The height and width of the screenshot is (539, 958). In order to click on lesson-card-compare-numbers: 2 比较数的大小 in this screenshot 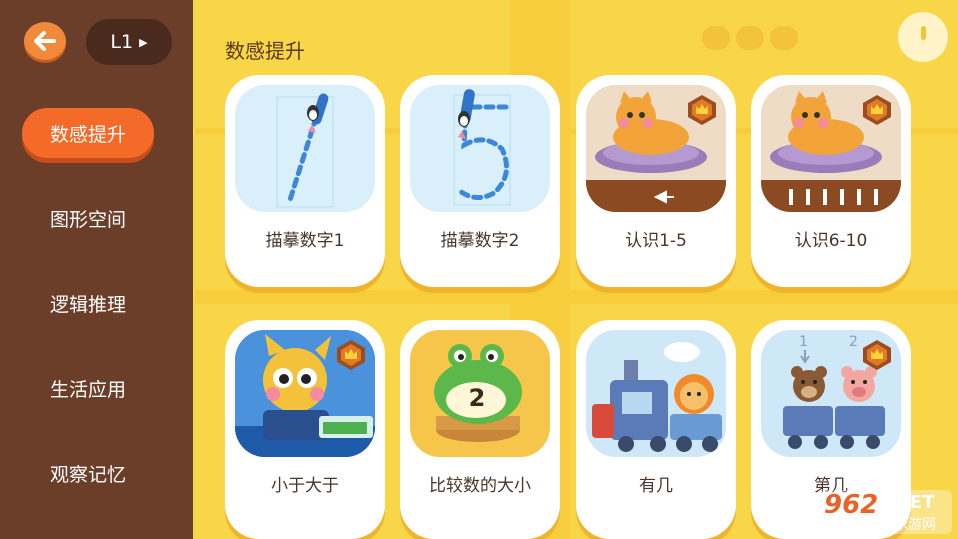, I will do `click(480, 429)`.